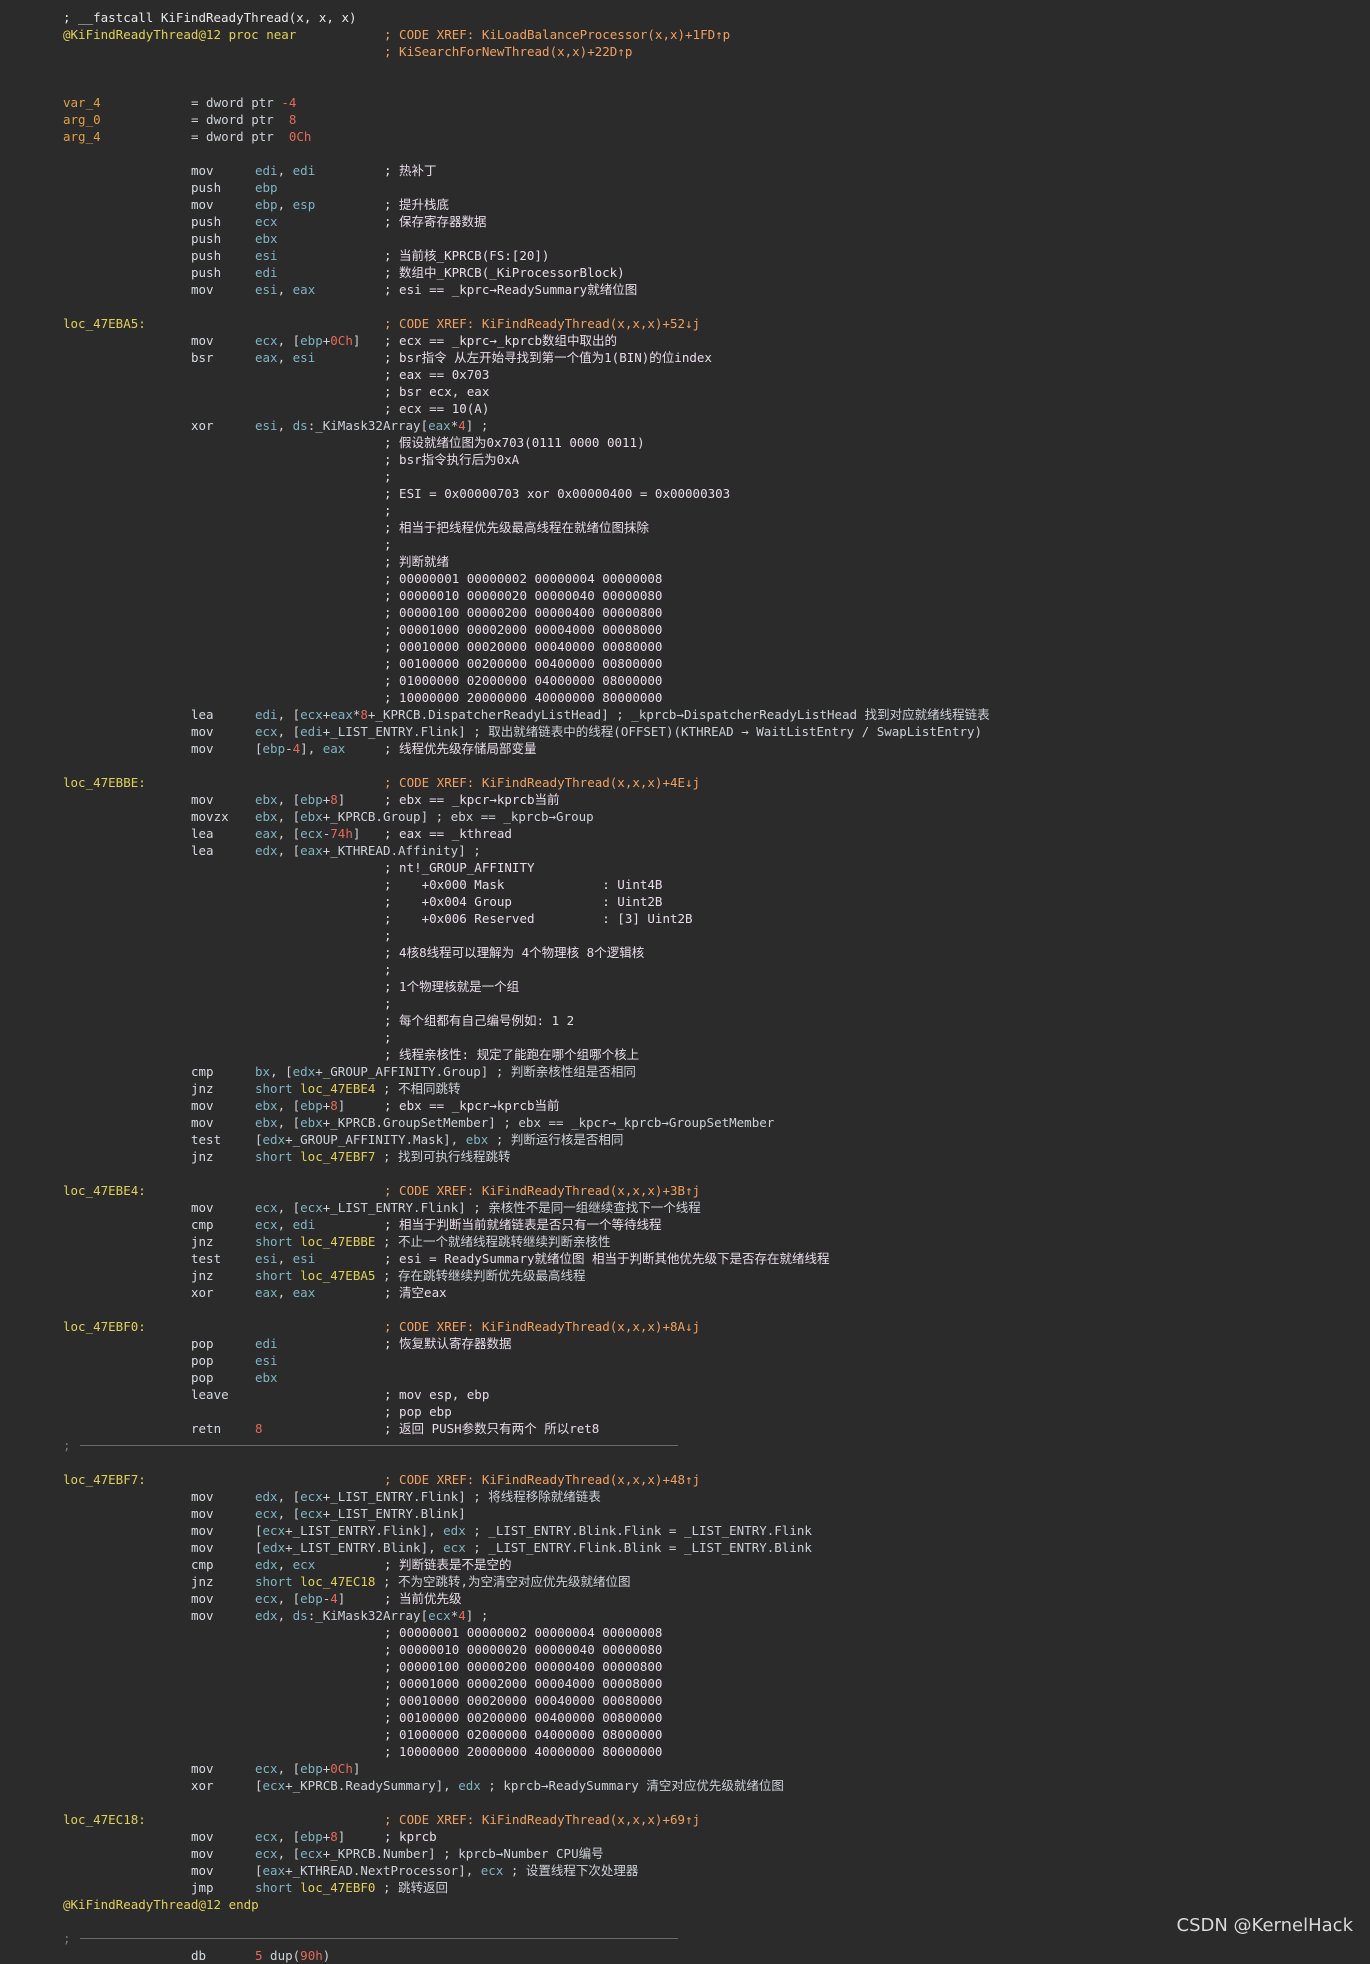  Describe the element at coordinates (685, 102) in the screenshot. I see `listing-line: var_4 = dword ptr -4` at that location.